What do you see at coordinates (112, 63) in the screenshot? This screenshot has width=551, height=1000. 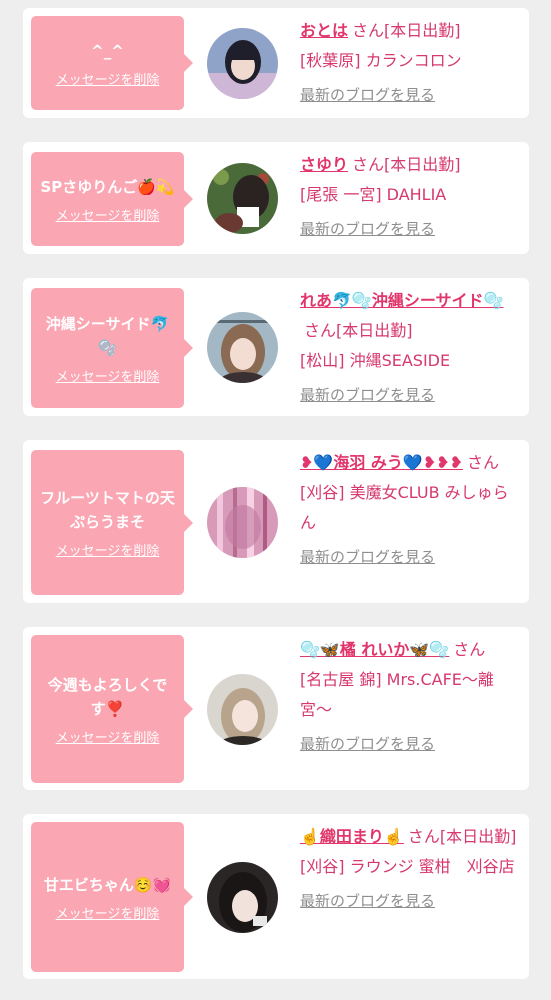 I see `message-bubble: ^_^ メッセージを削除` at bounding box center [112, 63].